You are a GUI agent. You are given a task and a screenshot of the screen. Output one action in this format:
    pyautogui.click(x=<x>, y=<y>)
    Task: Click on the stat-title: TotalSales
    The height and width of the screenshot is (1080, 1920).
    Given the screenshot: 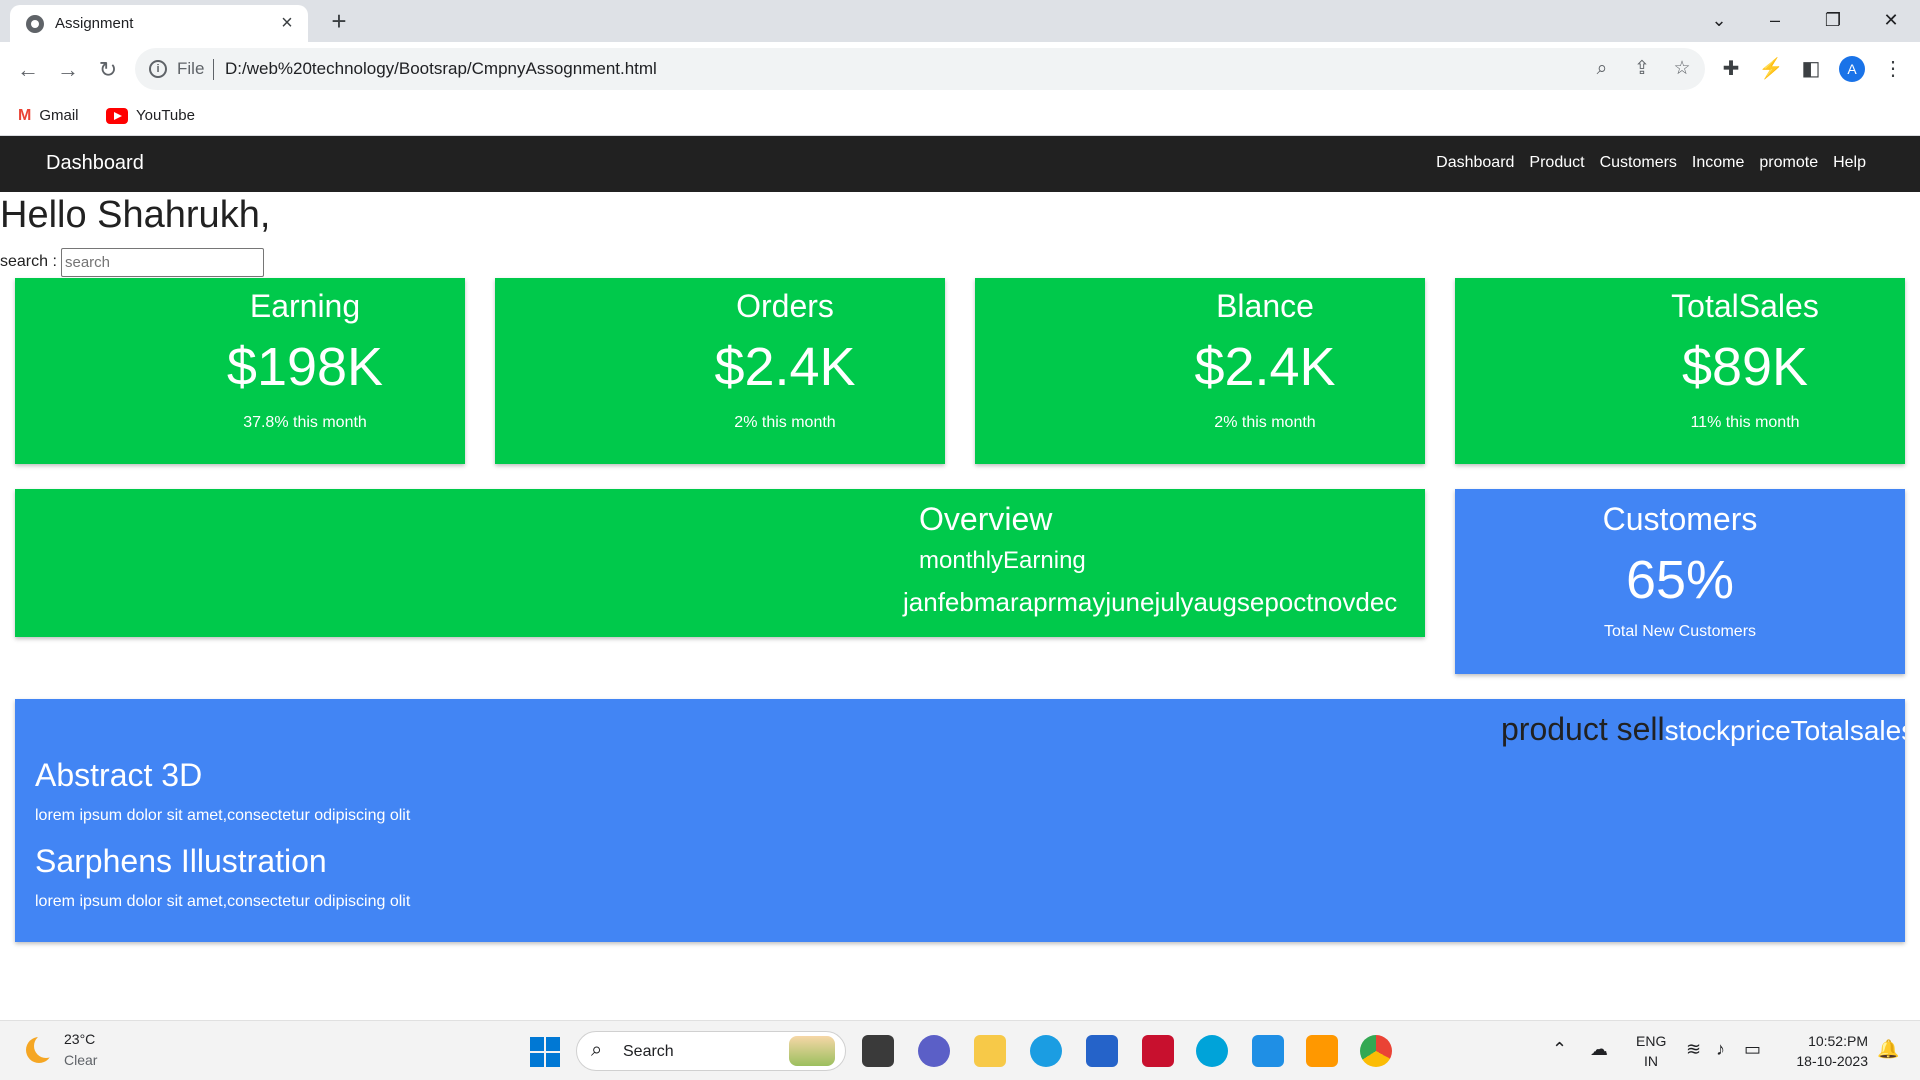 What is the action you would take?
    pyautogui.click(x=1745, y=306)
    